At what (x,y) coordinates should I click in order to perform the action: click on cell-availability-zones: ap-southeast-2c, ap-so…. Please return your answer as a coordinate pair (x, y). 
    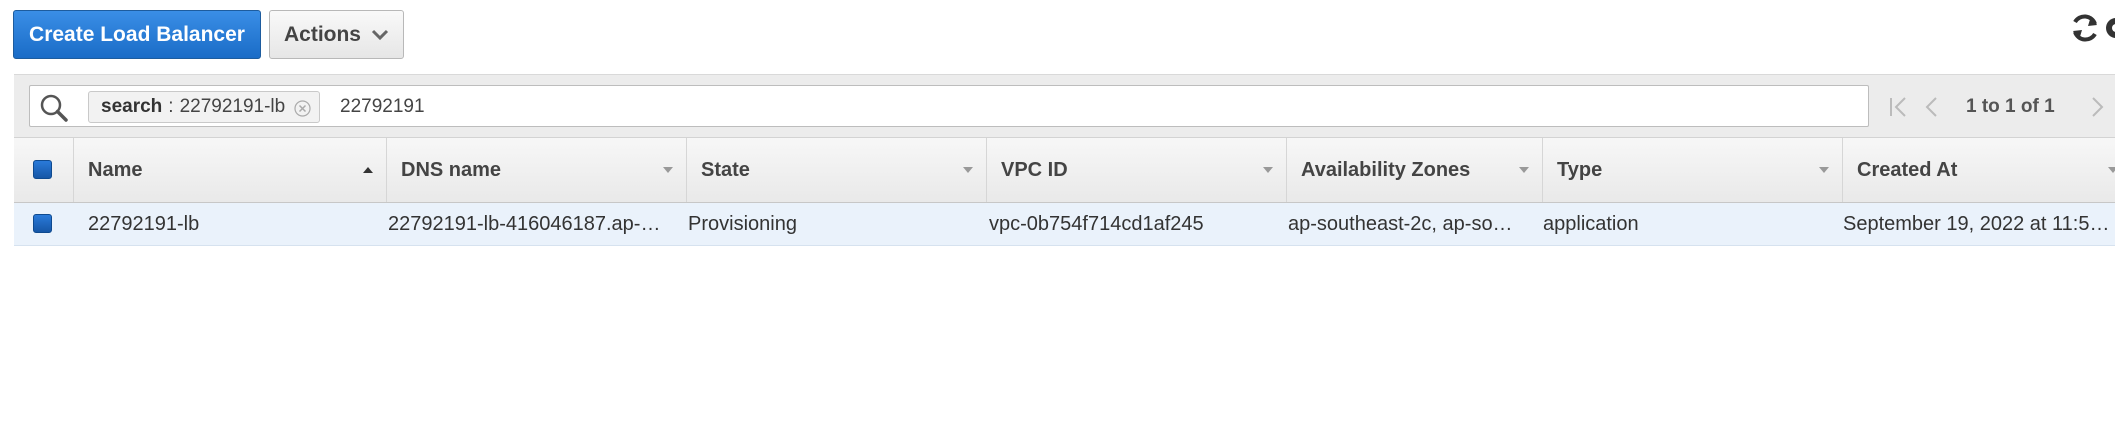
    Looking at the image, I should click on (1400, 223).